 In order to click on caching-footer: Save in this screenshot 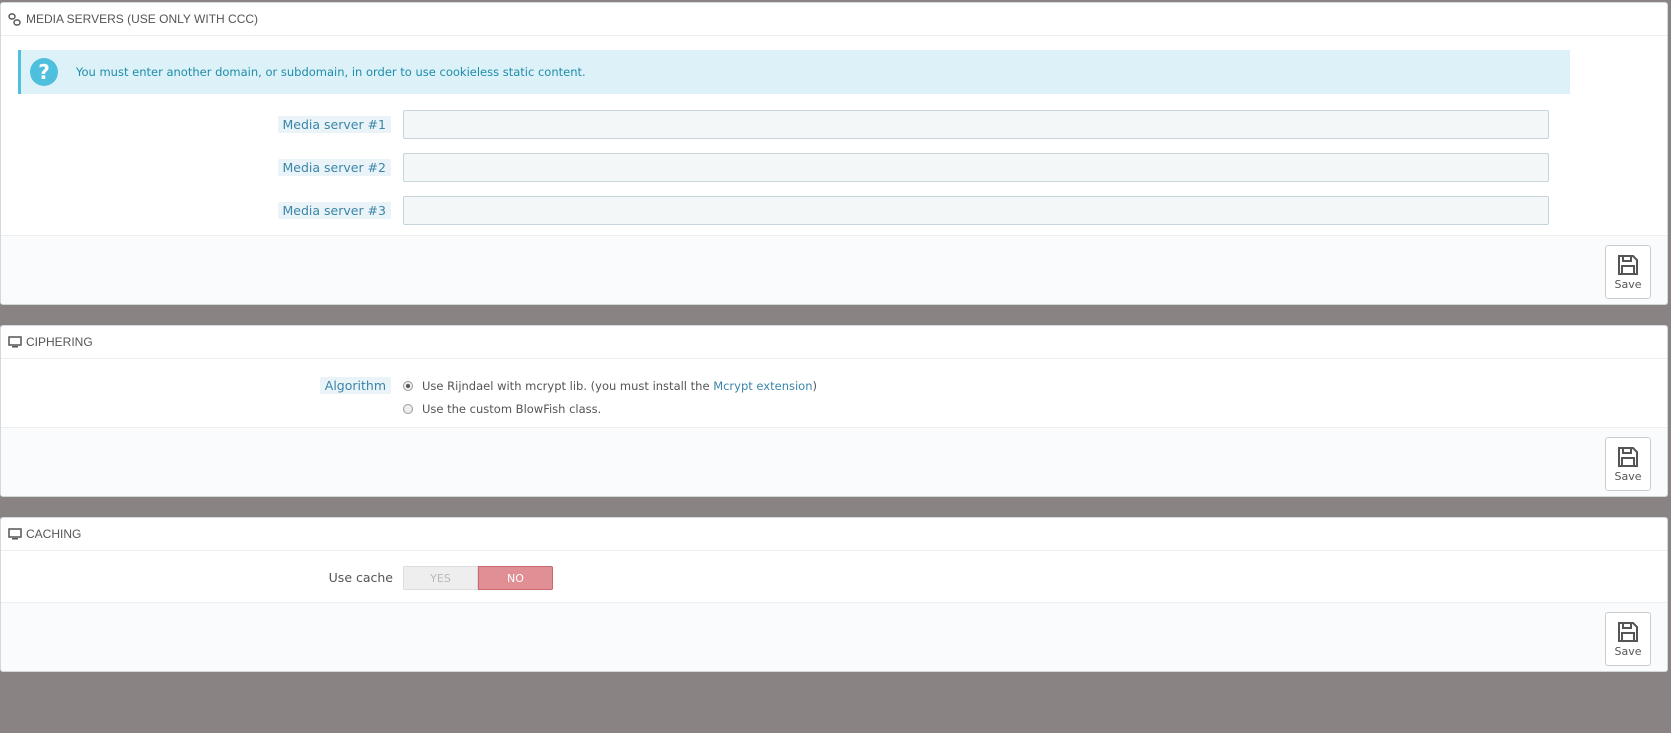, I will do `click(834, 636)`.